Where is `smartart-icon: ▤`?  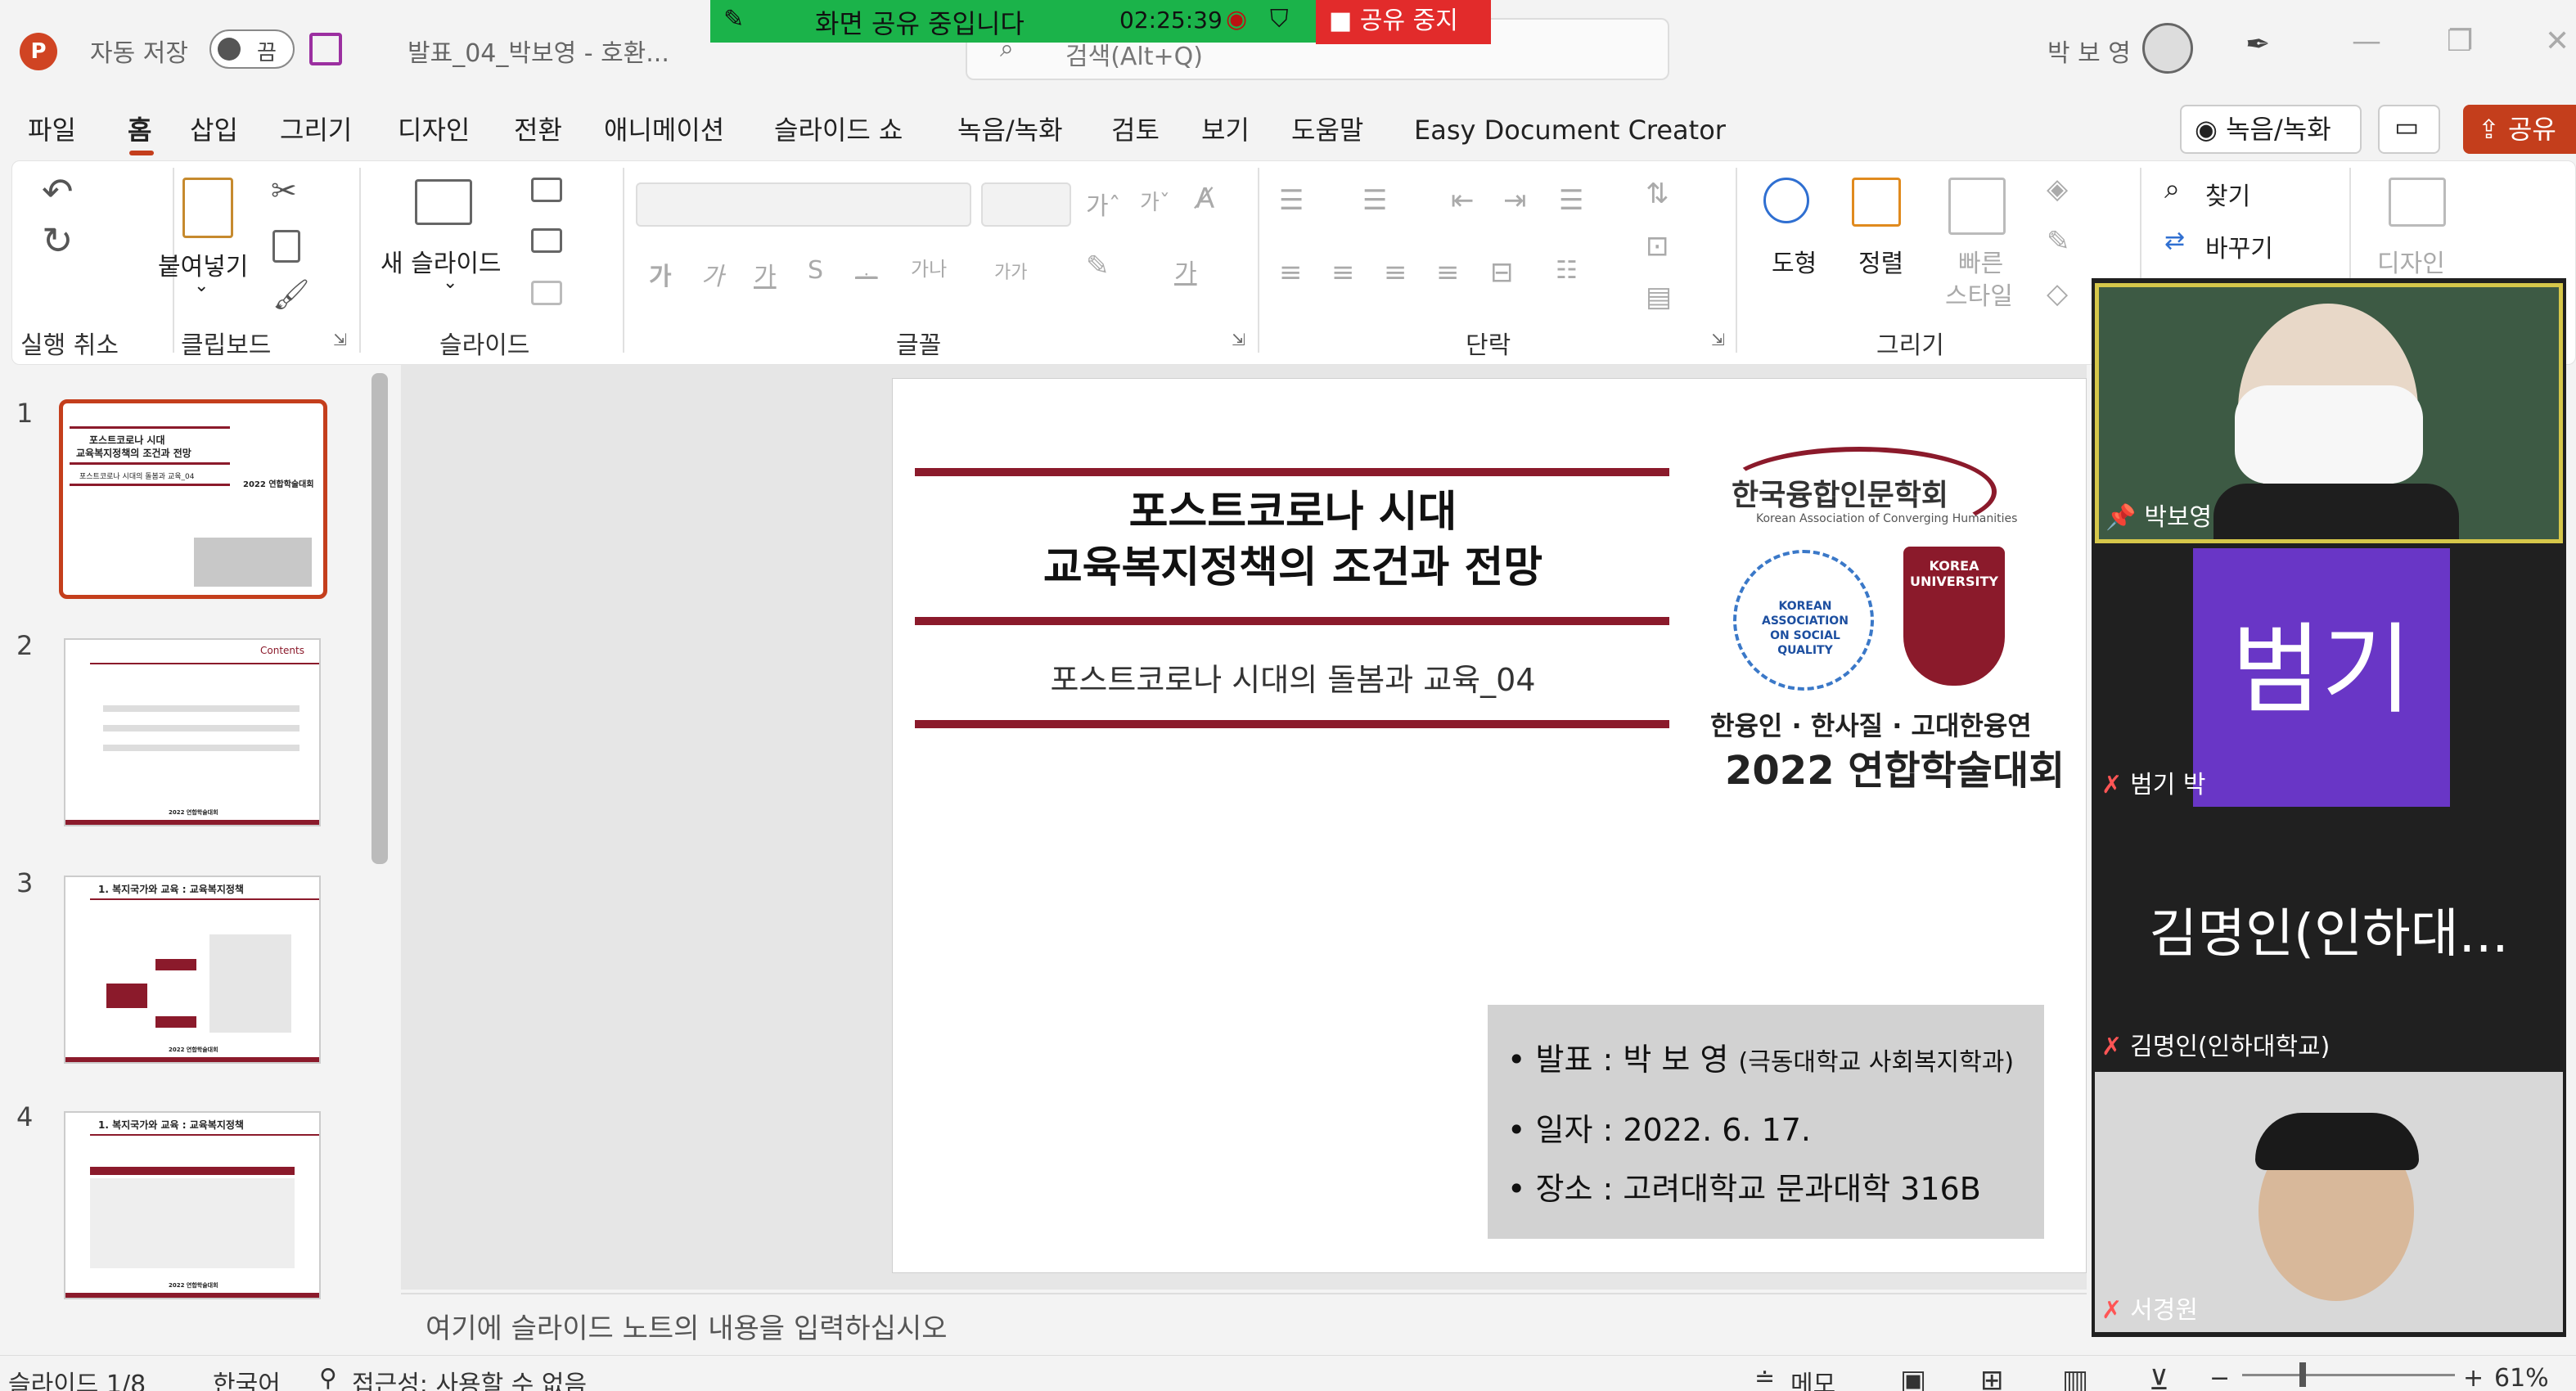 smartart-icon: ▤ is located at coordinates (1659, 297).